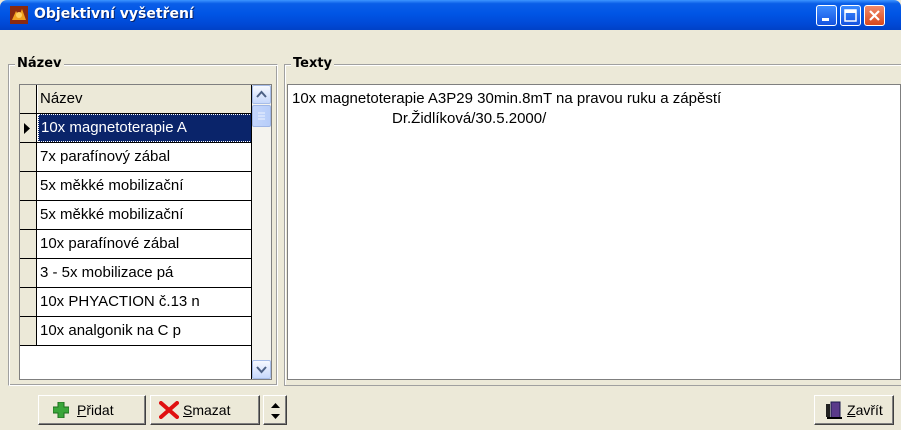 The height and width of the screenshot is (430, 901). I want to click on grid-header-row: Název, so click(136, 99).